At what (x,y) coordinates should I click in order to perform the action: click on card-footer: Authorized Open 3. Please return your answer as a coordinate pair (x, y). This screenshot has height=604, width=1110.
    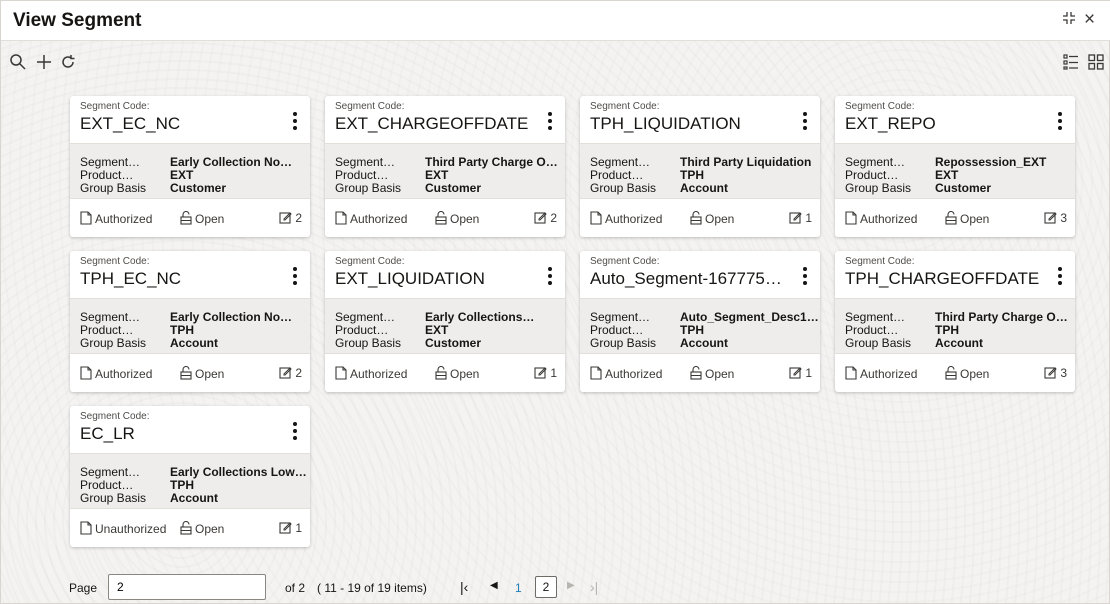
    Looking at the image, I should click on (955, 218).